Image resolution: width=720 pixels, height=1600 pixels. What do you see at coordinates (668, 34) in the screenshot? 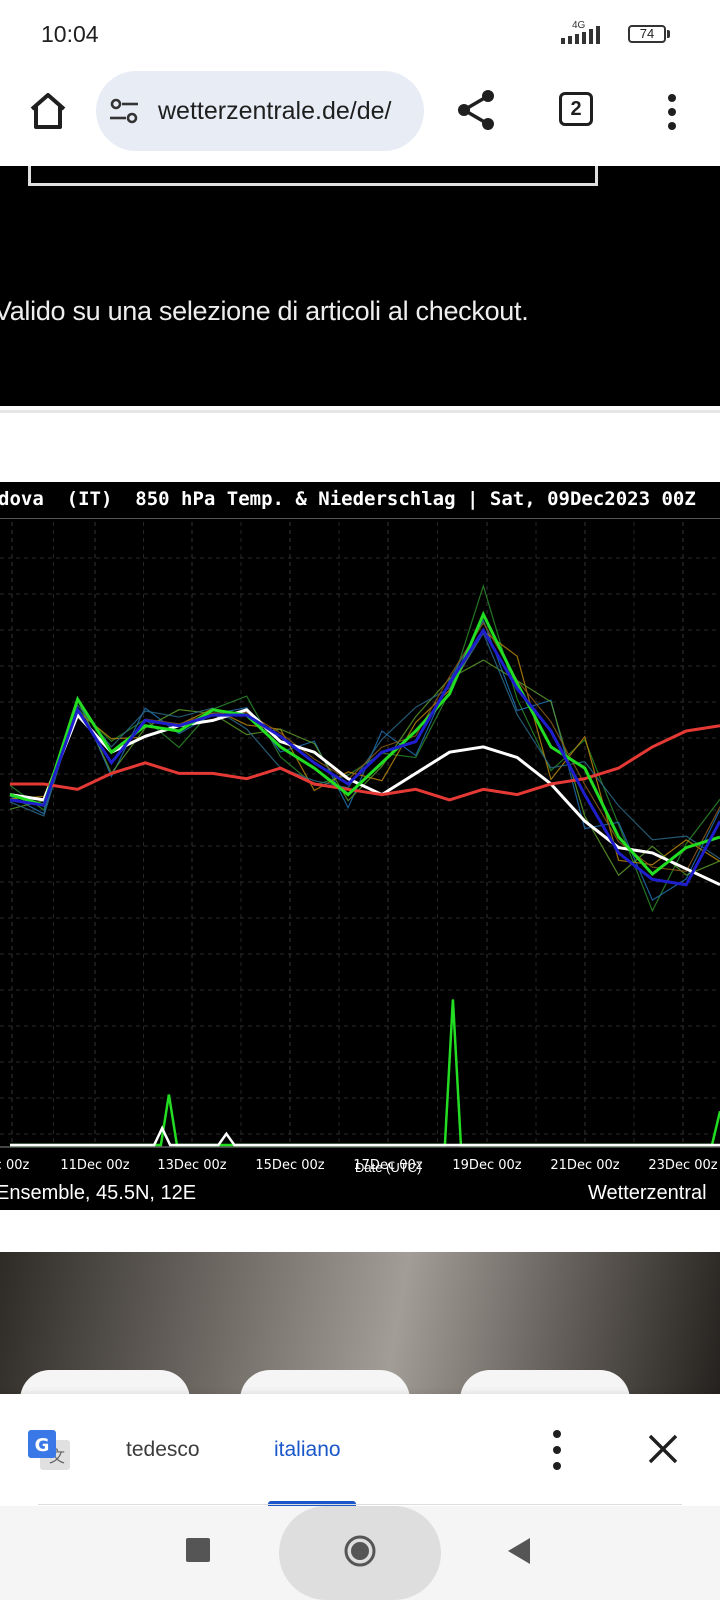
I see `battery-cap` at bounding box center [668, 34].